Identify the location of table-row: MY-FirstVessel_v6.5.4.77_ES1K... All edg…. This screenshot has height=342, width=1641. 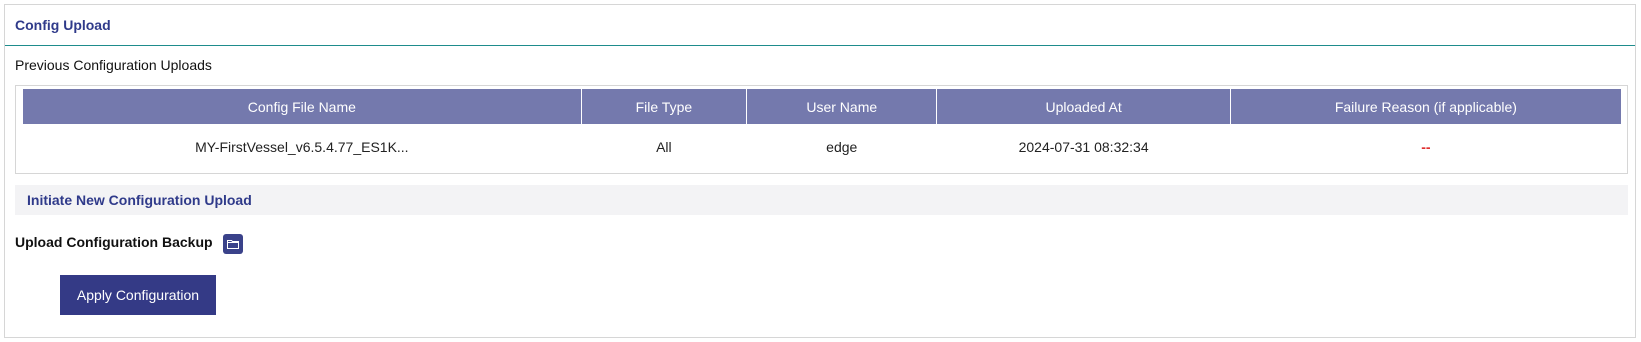
(822, 147).